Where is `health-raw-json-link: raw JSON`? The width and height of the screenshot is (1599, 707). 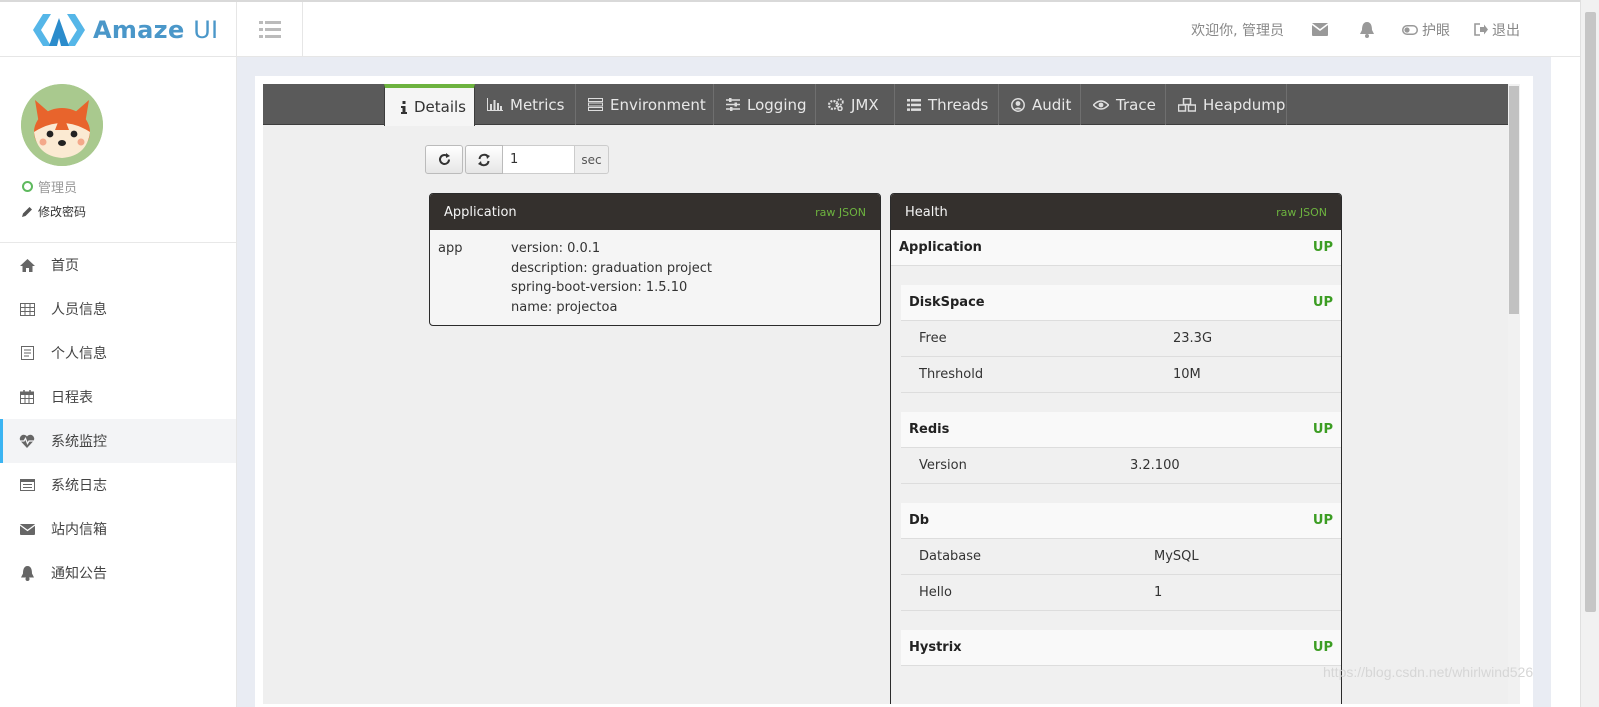
health-raw-json-link: raw JSON is located at coordinates (1301, 212).